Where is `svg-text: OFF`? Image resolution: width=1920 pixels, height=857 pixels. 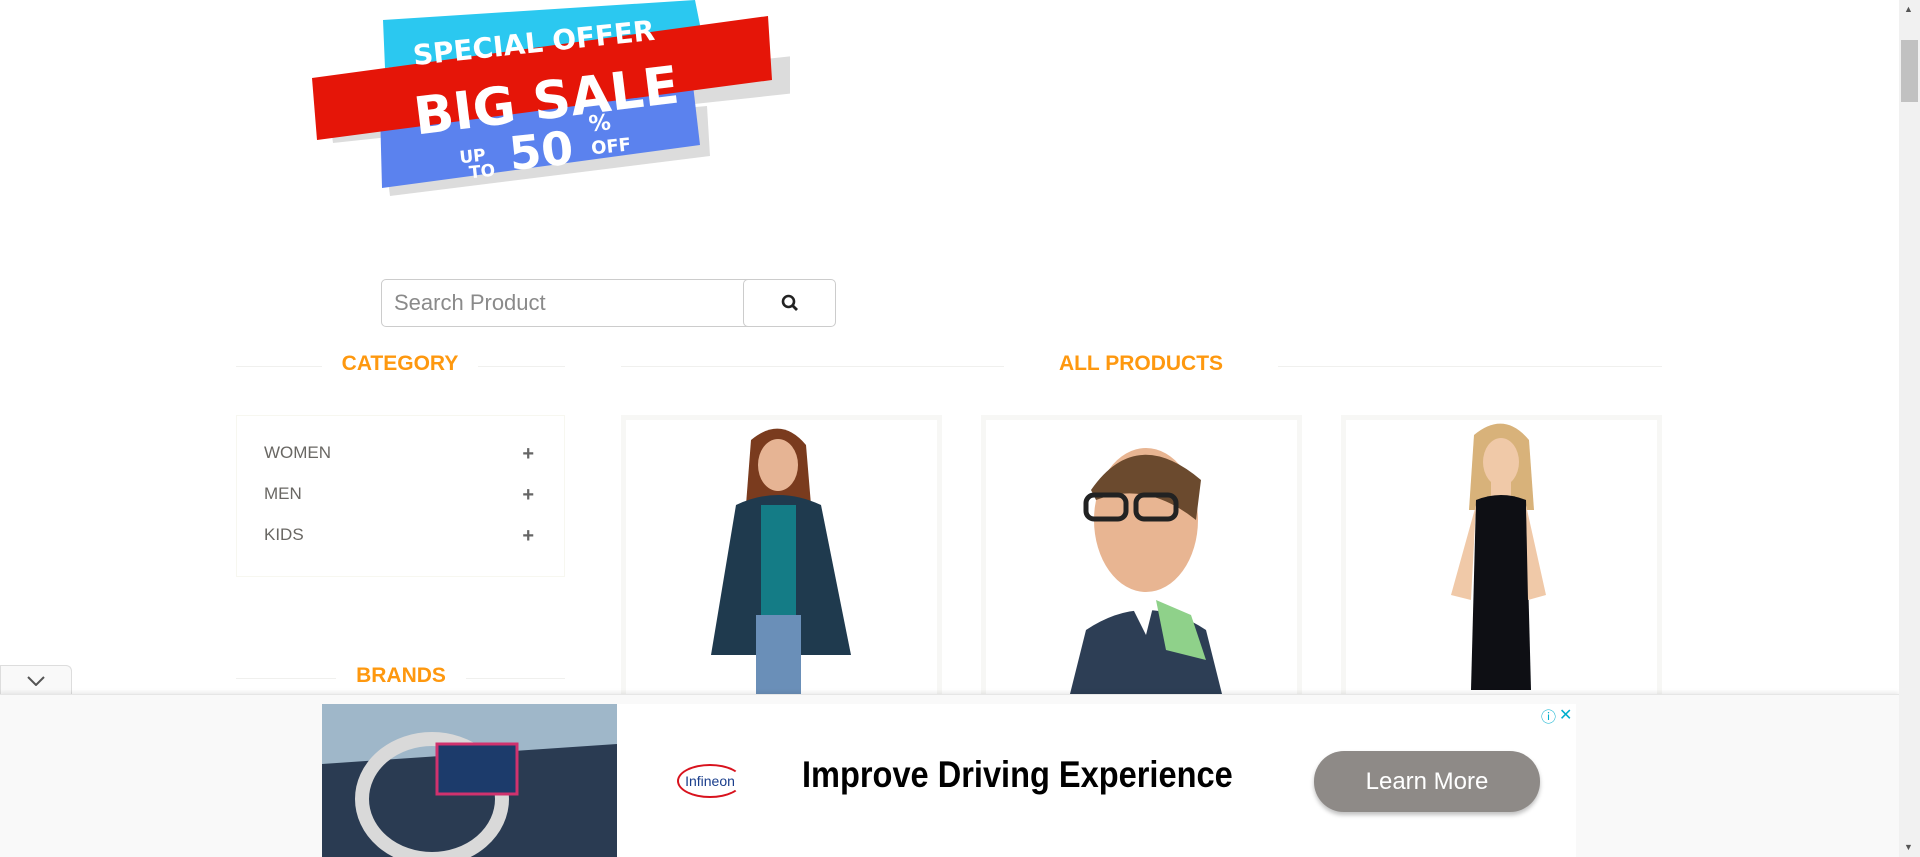 svg-text: OFF is located at coordinates (611, 146).